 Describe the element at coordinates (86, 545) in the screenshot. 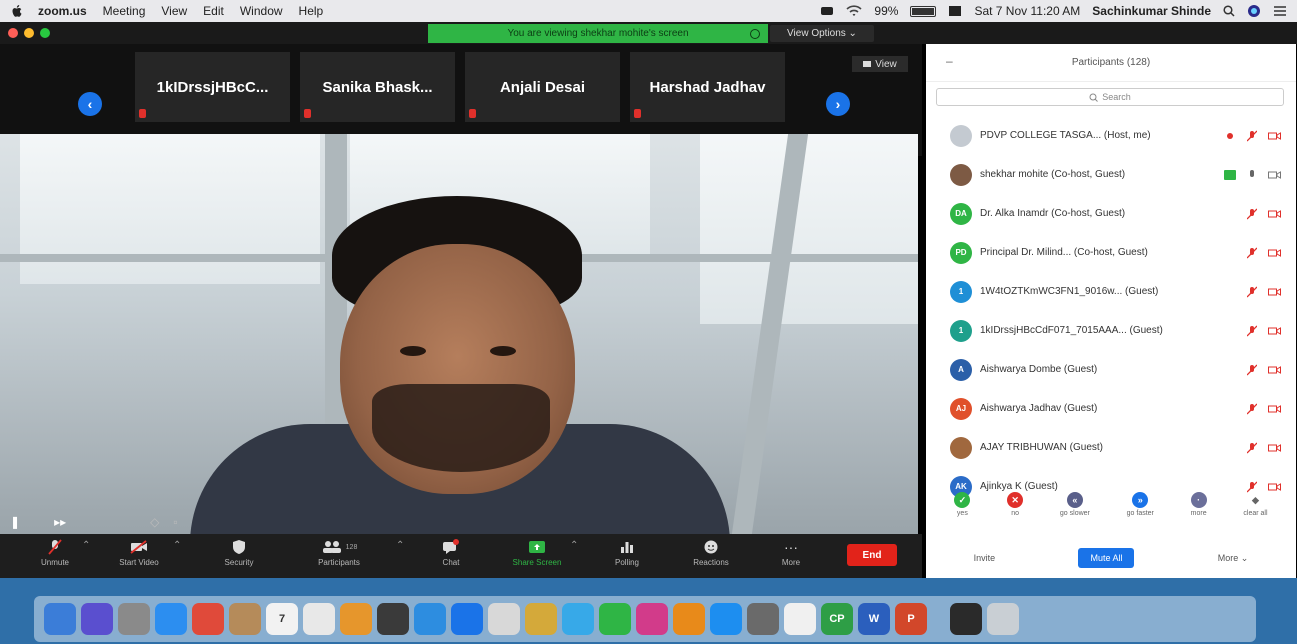

I see `audio-options-chevron-icon: ⌃` at that location.